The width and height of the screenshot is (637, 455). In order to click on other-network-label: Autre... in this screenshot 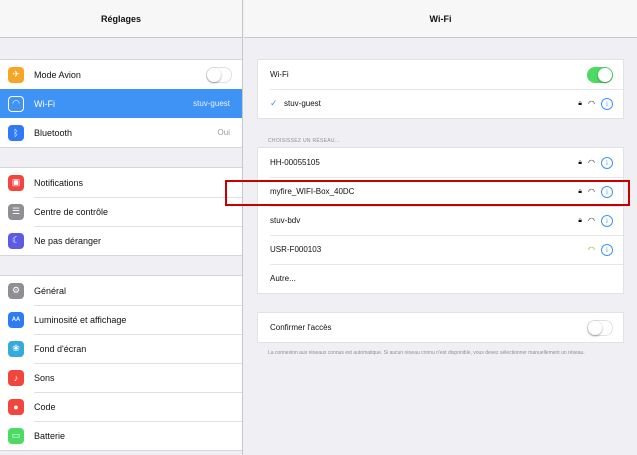, I will do `click(283, 278)`.